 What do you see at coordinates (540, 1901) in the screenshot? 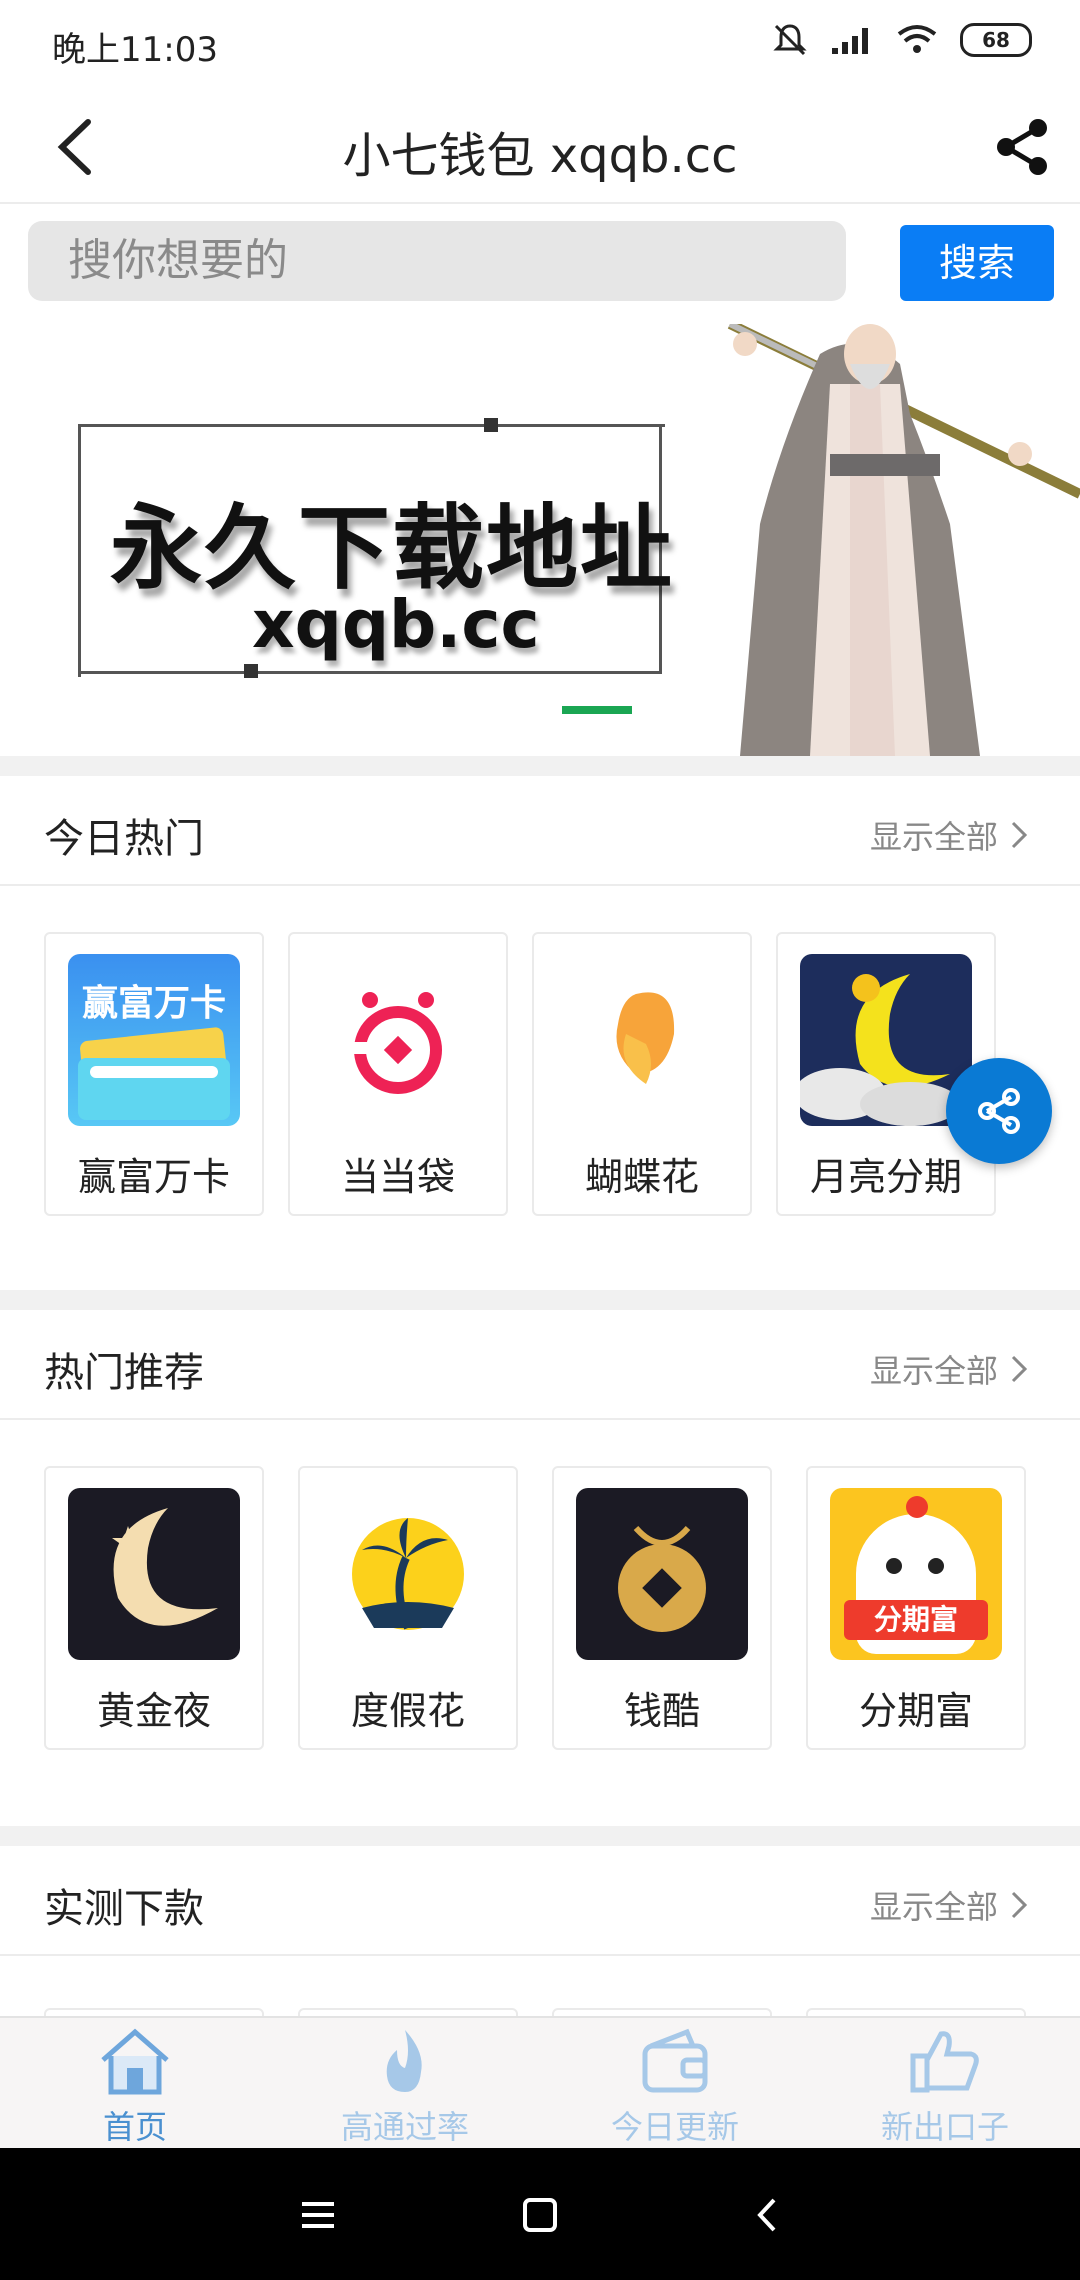
I see `section-header-tested-loans: 实测下款 显示全部` at bounding box center [540, 1901].